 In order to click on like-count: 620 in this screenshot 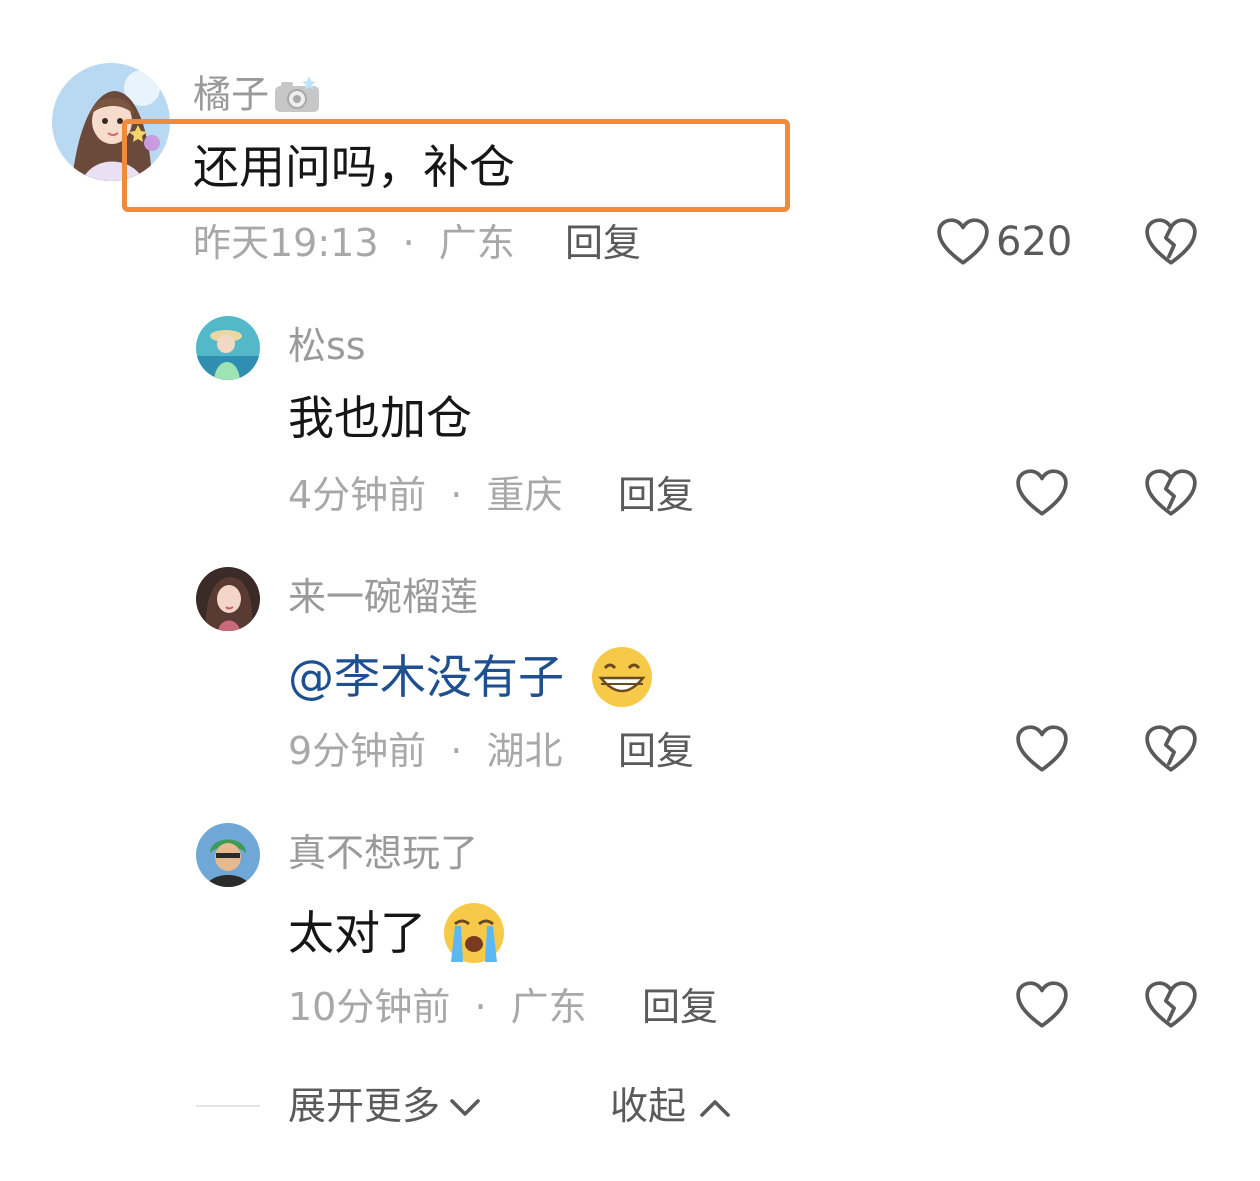, I will do `click(1034, 242)`.